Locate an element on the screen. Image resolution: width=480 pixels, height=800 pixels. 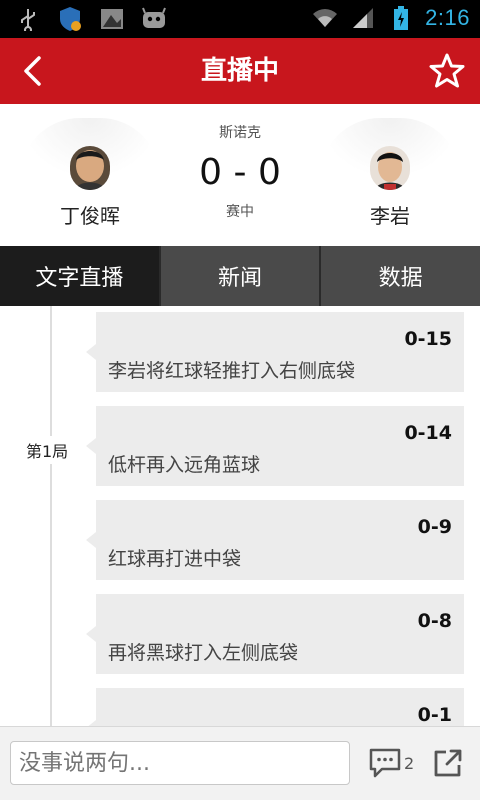
status-bar: 2:16 is located at coordinates (240, 19).